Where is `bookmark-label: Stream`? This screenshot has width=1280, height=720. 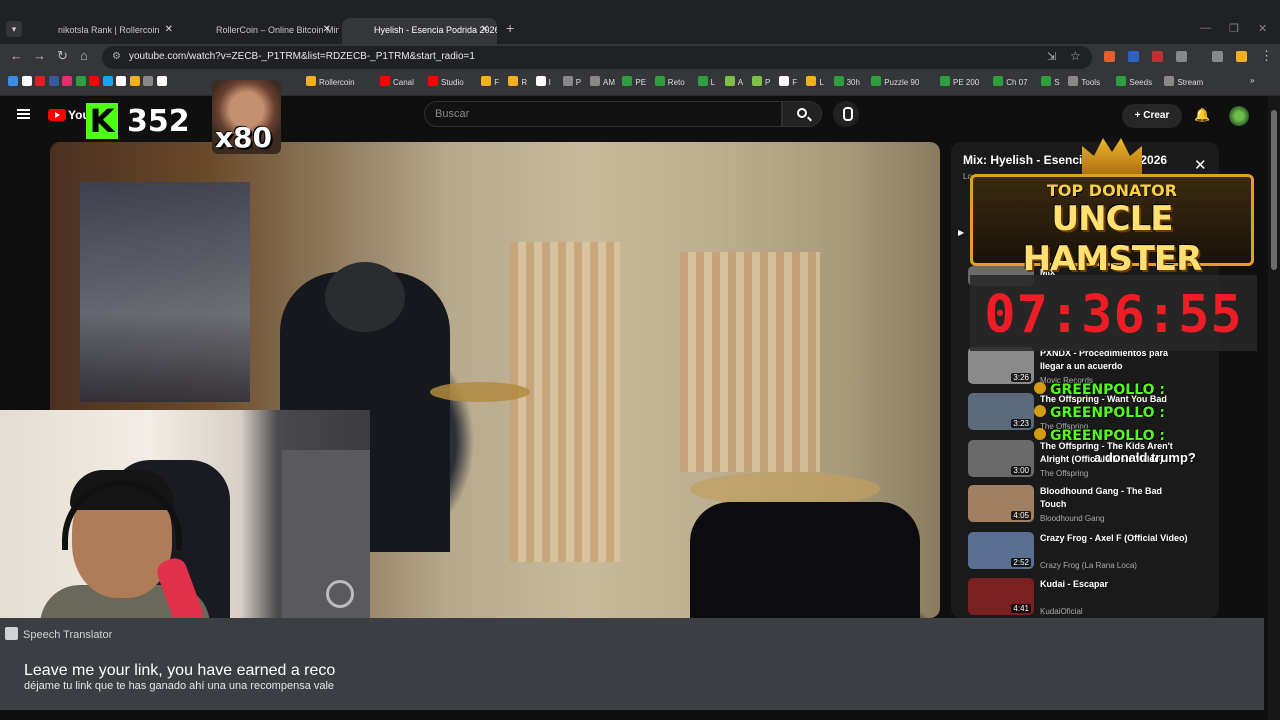
bookmark-label: Stream is located at coordinates (1190, 82).